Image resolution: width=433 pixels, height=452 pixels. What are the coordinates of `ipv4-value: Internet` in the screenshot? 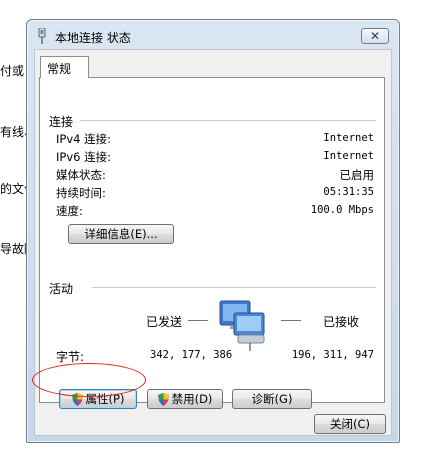 It's located at (348, 138).